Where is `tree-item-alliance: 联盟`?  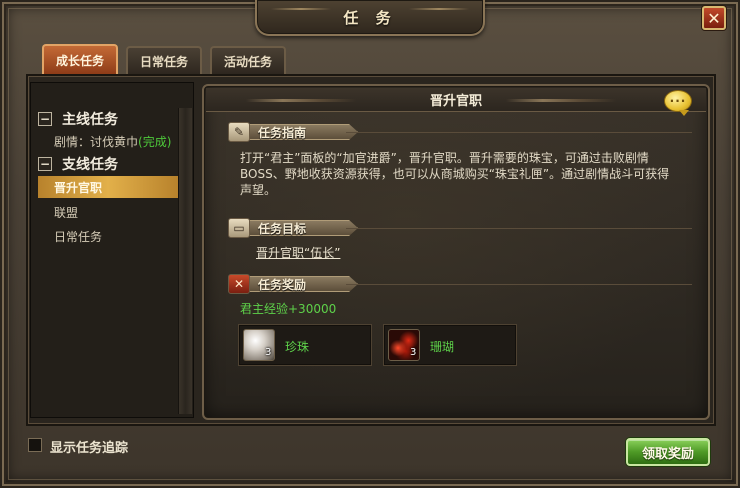
tree-item-alliance: 联盟 is located at coordinates (108, 212).